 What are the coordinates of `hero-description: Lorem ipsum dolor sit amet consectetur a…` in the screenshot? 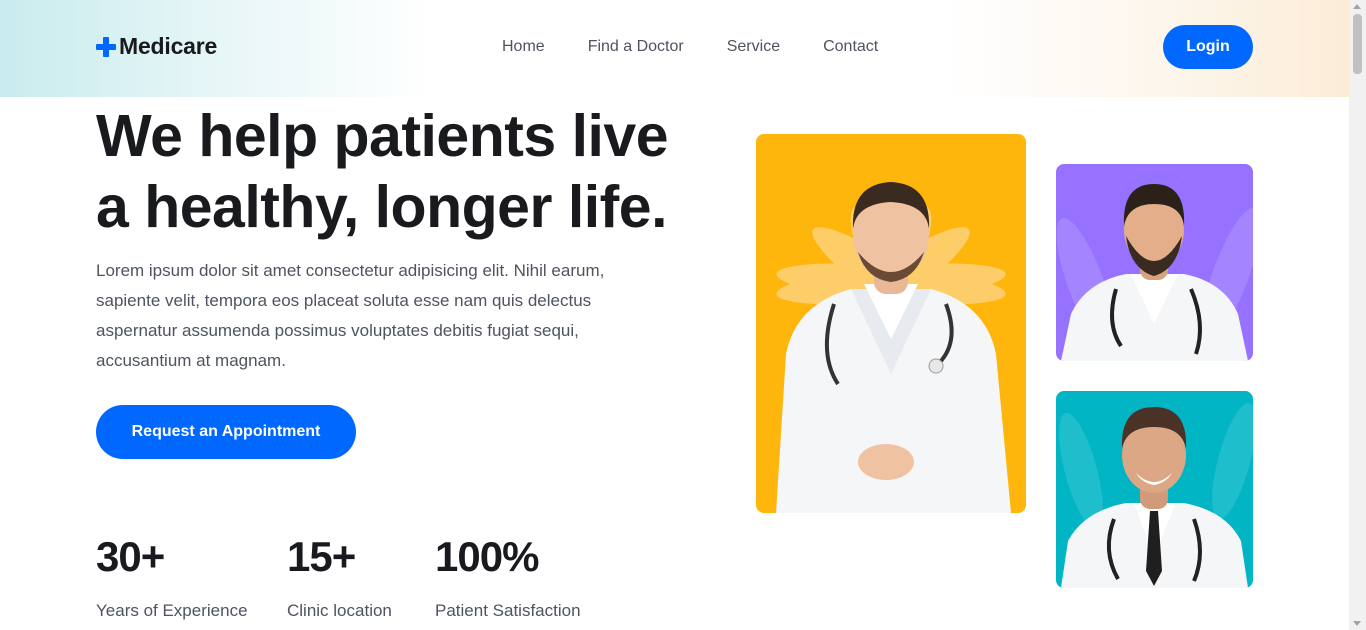 It's located at (350, 315).